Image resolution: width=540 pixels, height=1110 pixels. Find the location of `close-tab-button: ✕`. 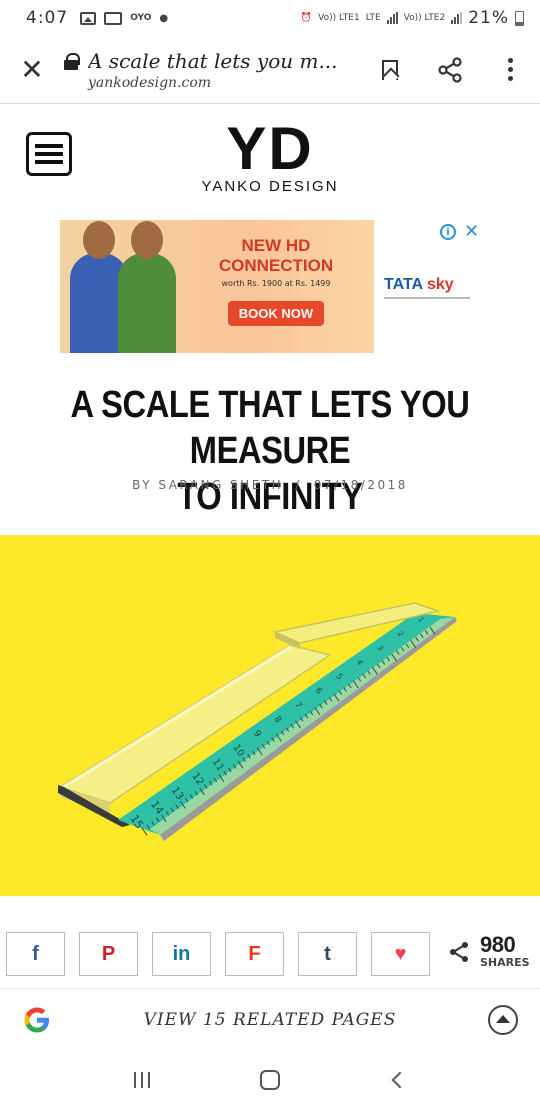

close-tab-button: ✕ is located at coordinates (32, 70).